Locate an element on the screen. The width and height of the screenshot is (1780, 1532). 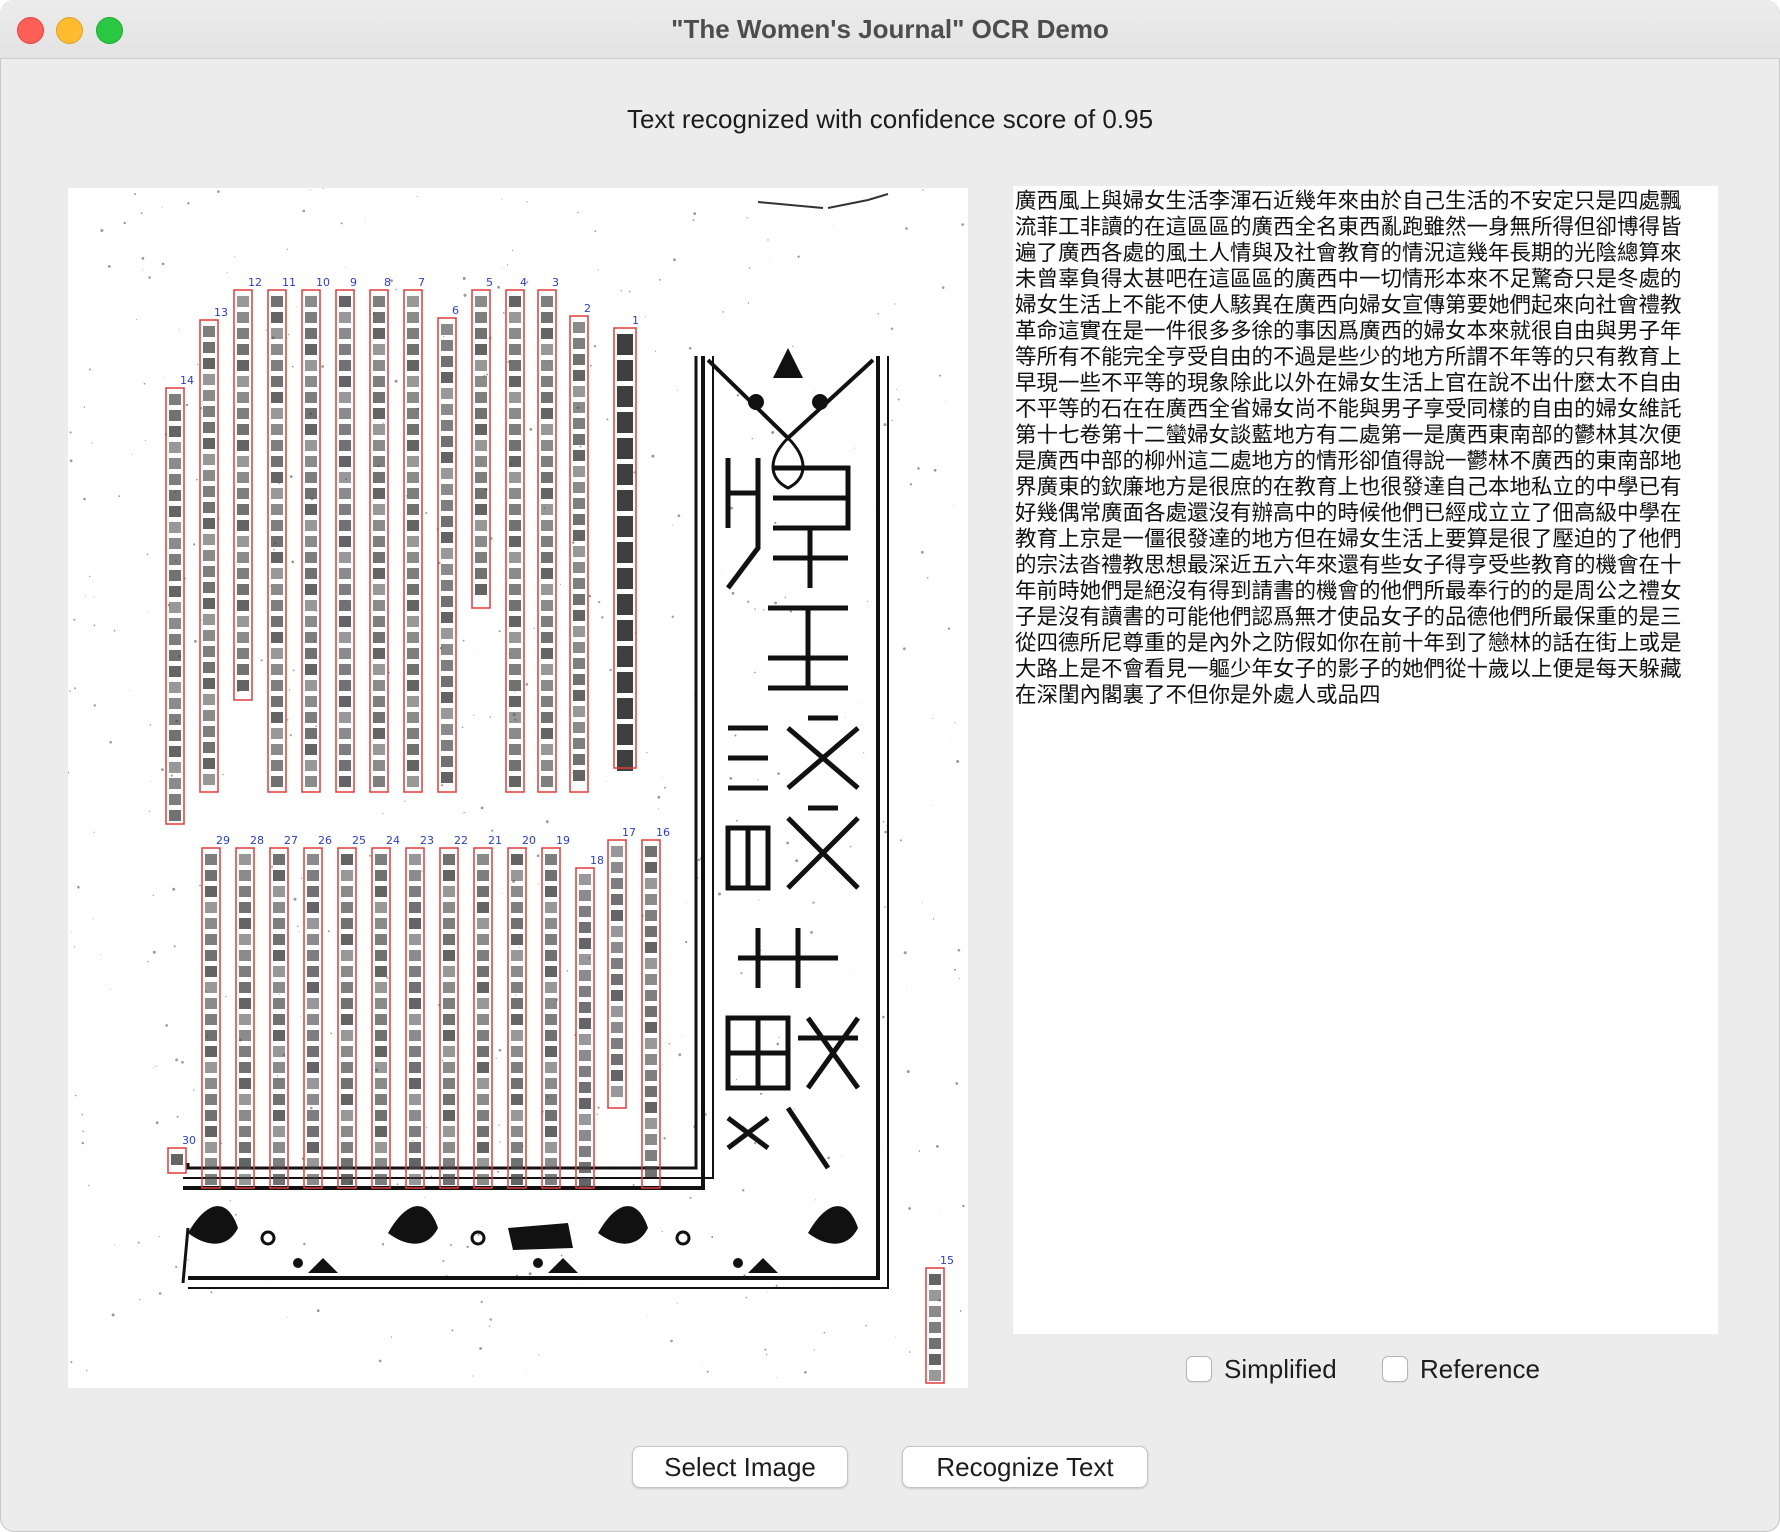
window-title: "The Women's Journal" OCR Demo is located at coordinates (890, 29).